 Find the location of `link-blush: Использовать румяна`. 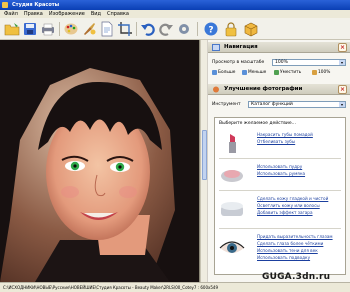

link-blush: Использовать румяна is located at coordinates (281, 173).